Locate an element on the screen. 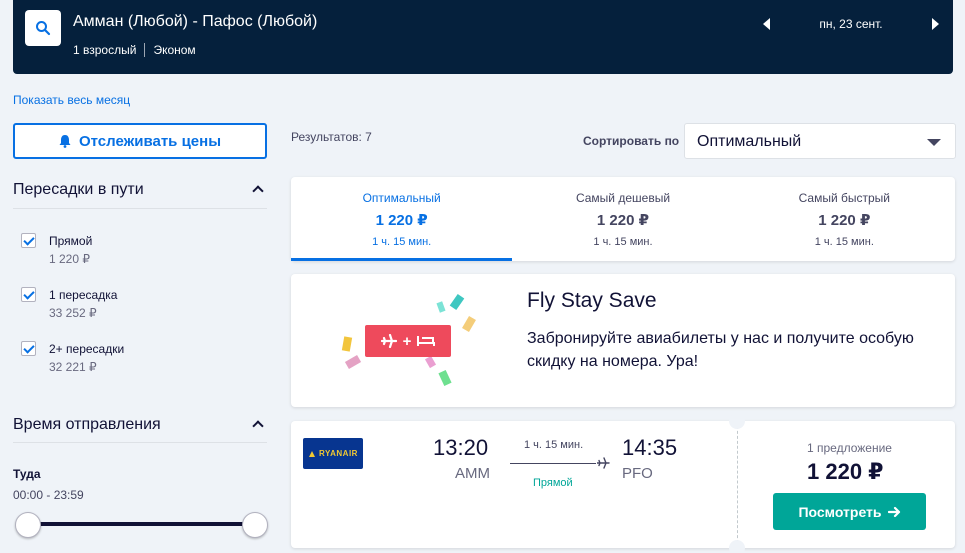  checkbox-direct is located at coordinates (28, 240).